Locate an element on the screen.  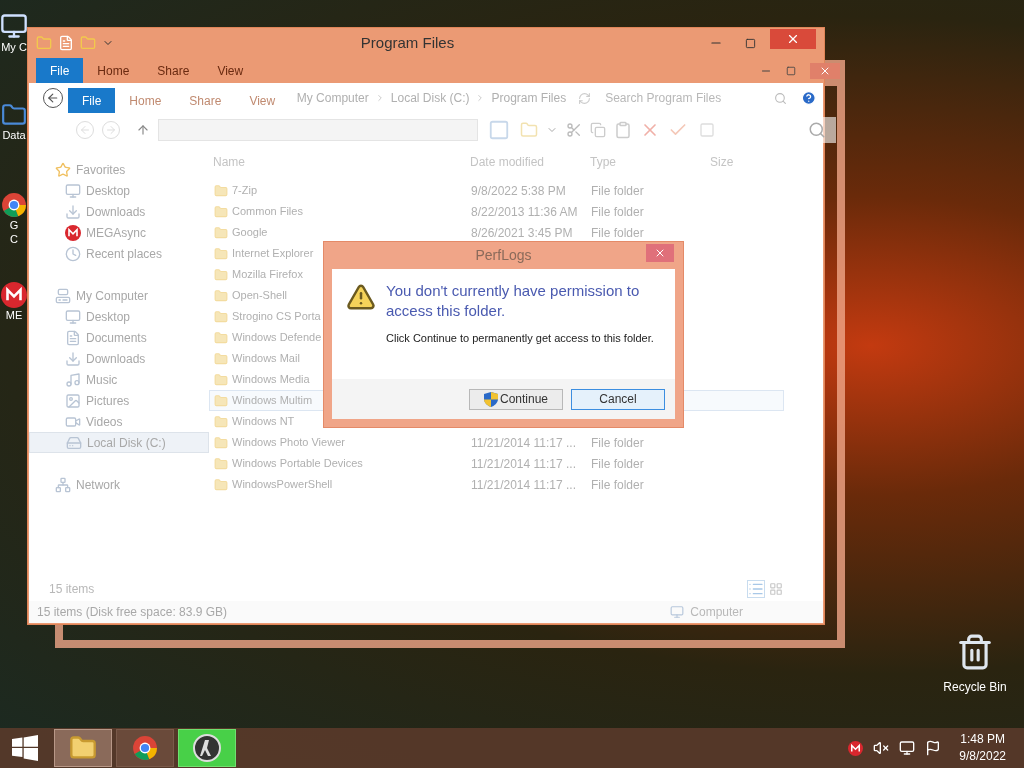
item-count: 15 items is located at coordinates (72, 589).